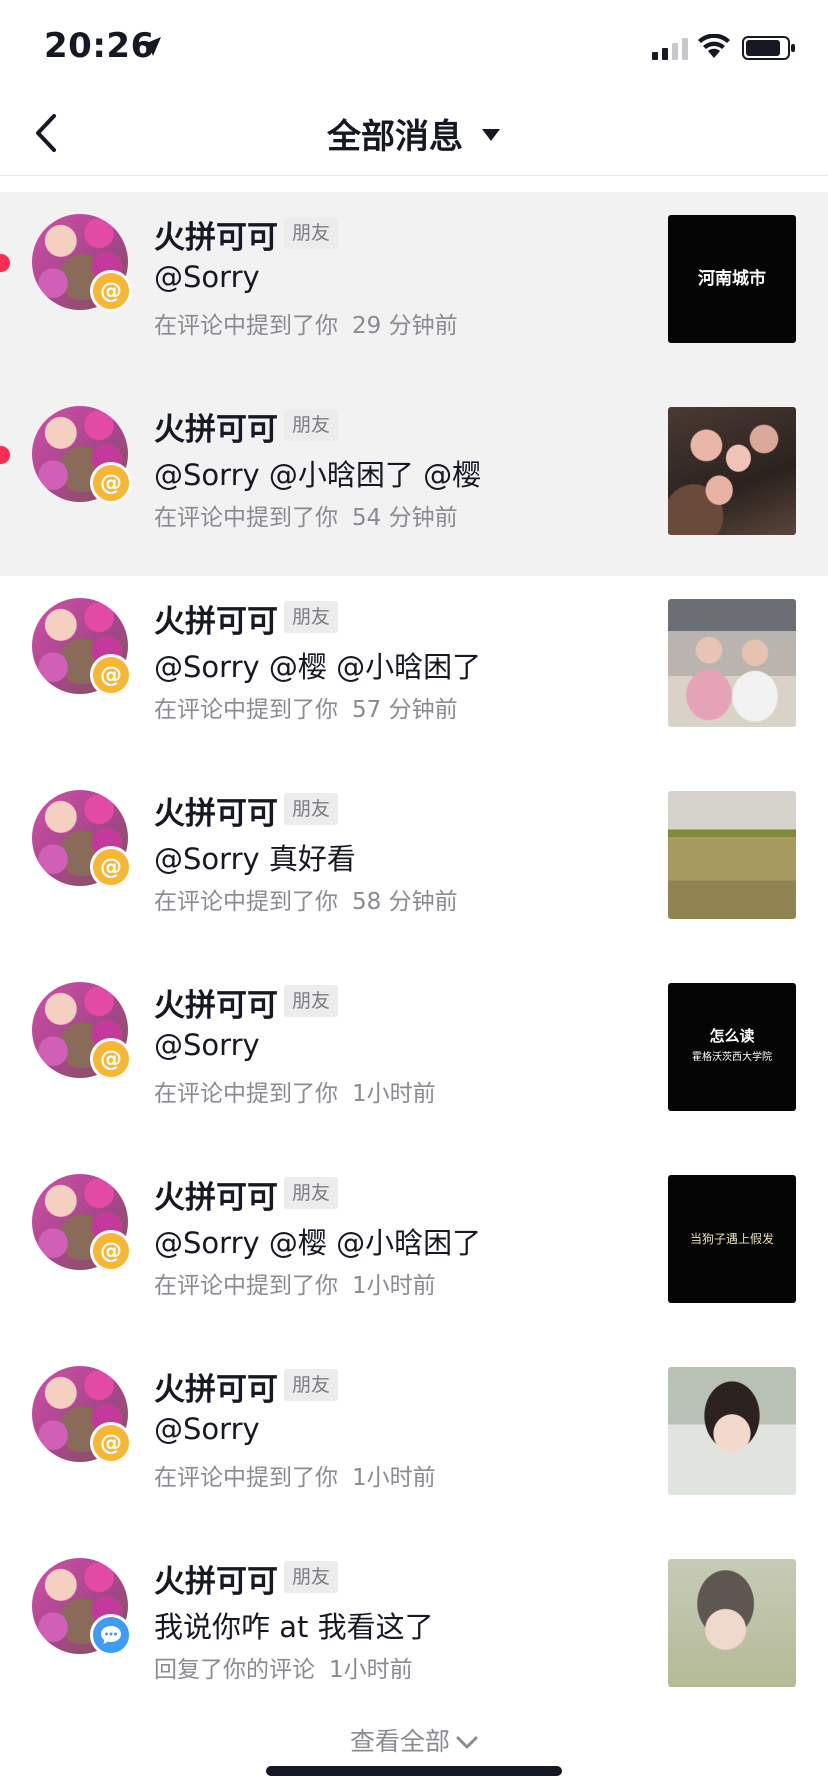  I want to click on video-thumbnail: 当狗子遇上假发, so click(732, 1239).